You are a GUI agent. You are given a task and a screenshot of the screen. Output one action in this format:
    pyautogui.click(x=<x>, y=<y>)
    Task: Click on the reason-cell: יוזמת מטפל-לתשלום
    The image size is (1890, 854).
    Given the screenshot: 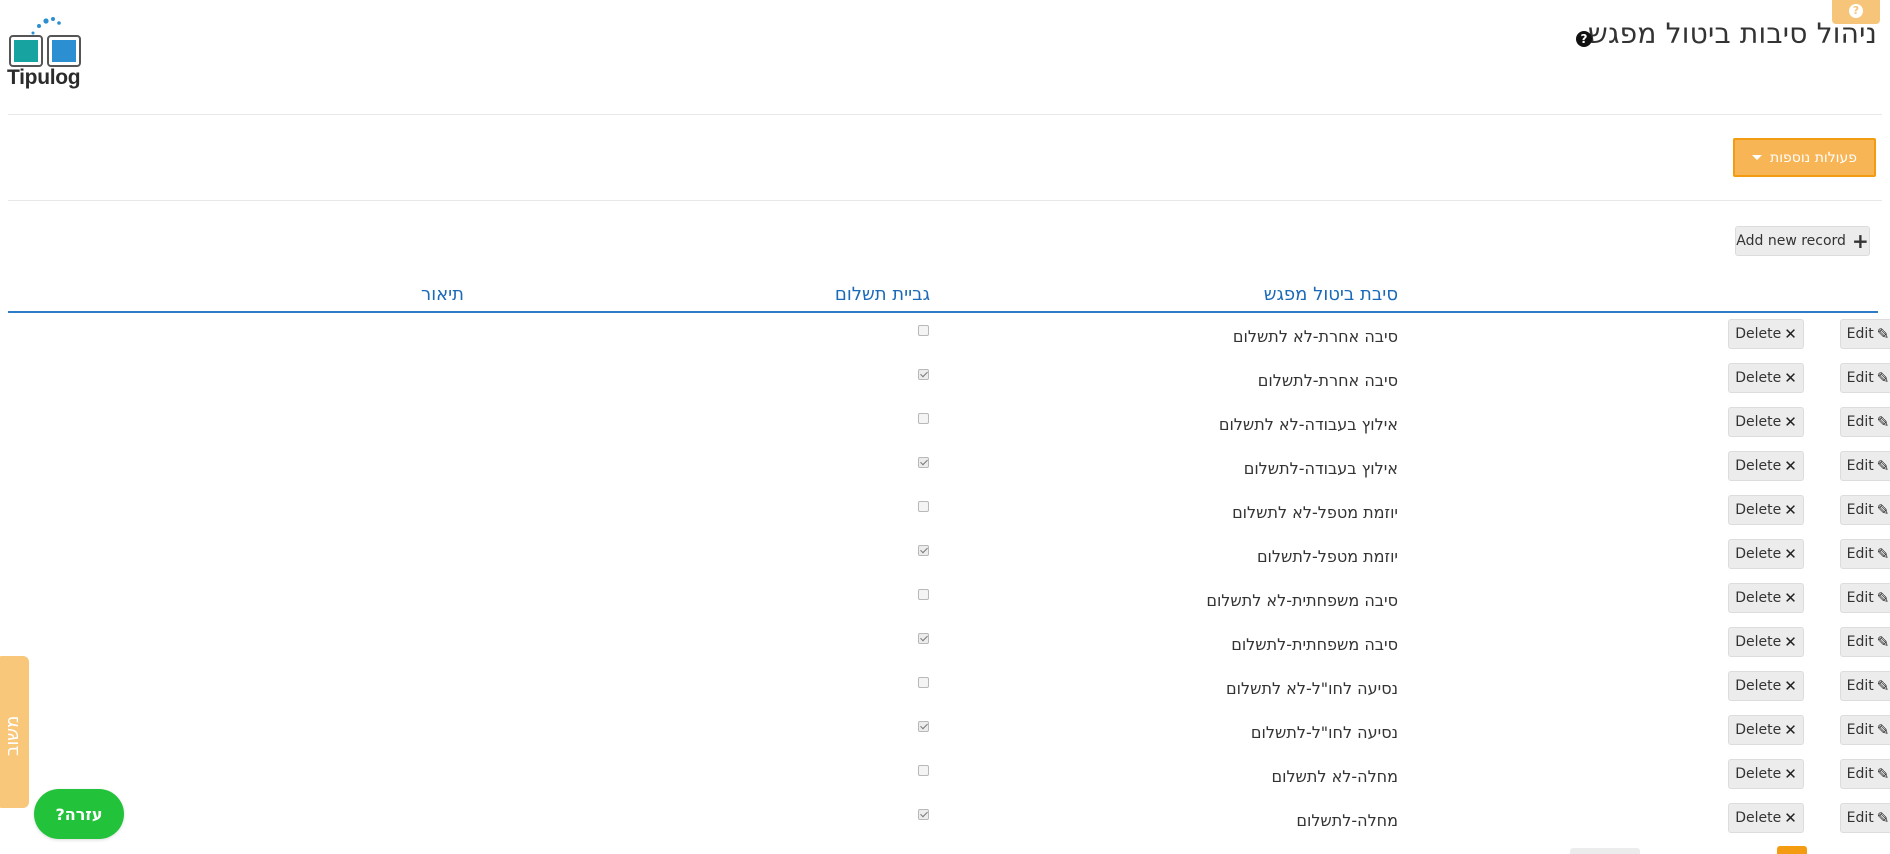 What is the action you would take?
    pyautogui.click(x=1327, y=556)
    